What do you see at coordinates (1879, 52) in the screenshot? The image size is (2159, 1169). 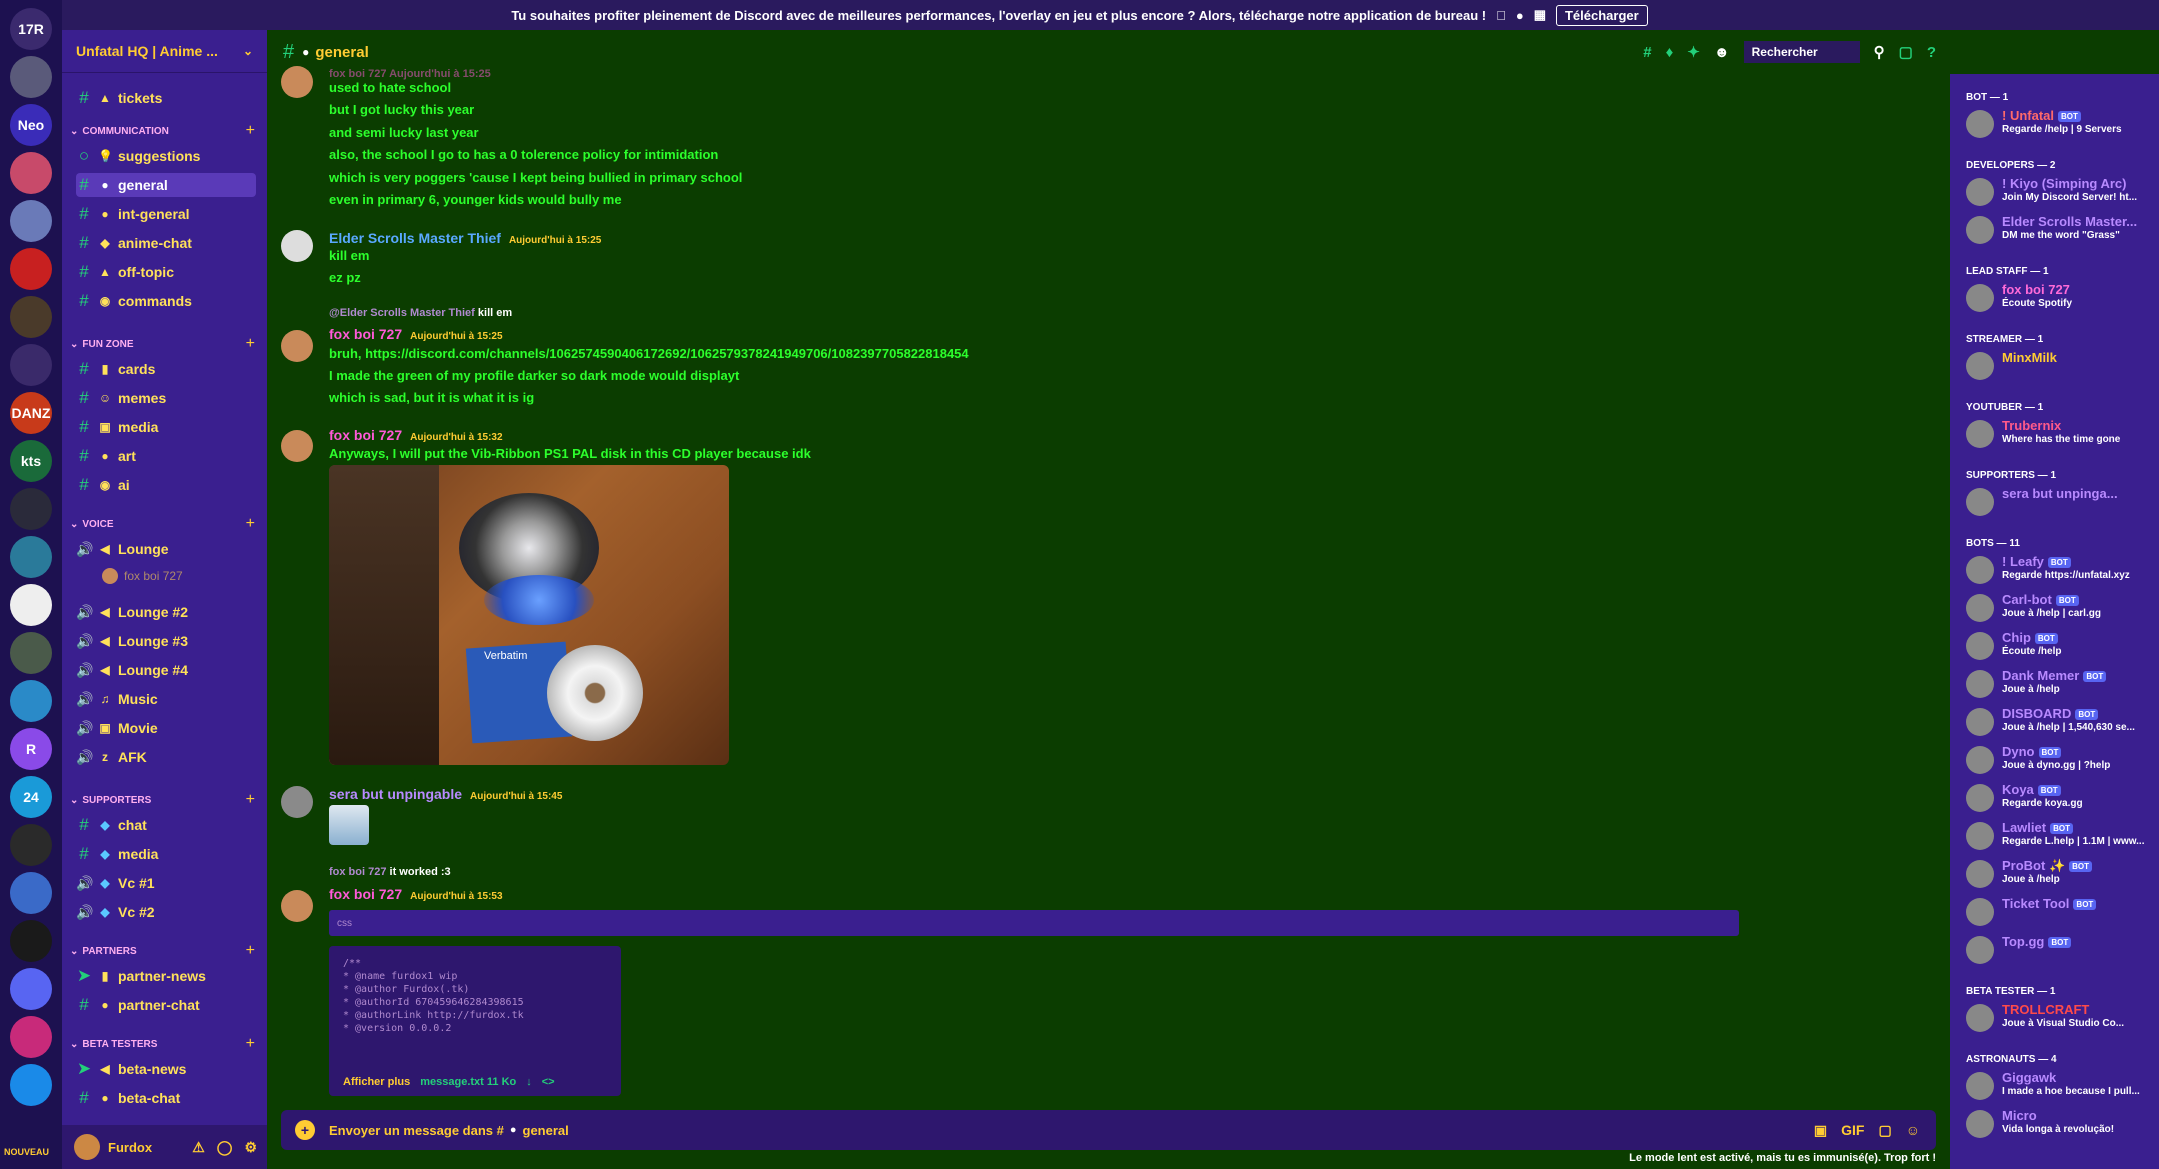 I see `search-icon: ⚲` at bounding box center [1879, 52].